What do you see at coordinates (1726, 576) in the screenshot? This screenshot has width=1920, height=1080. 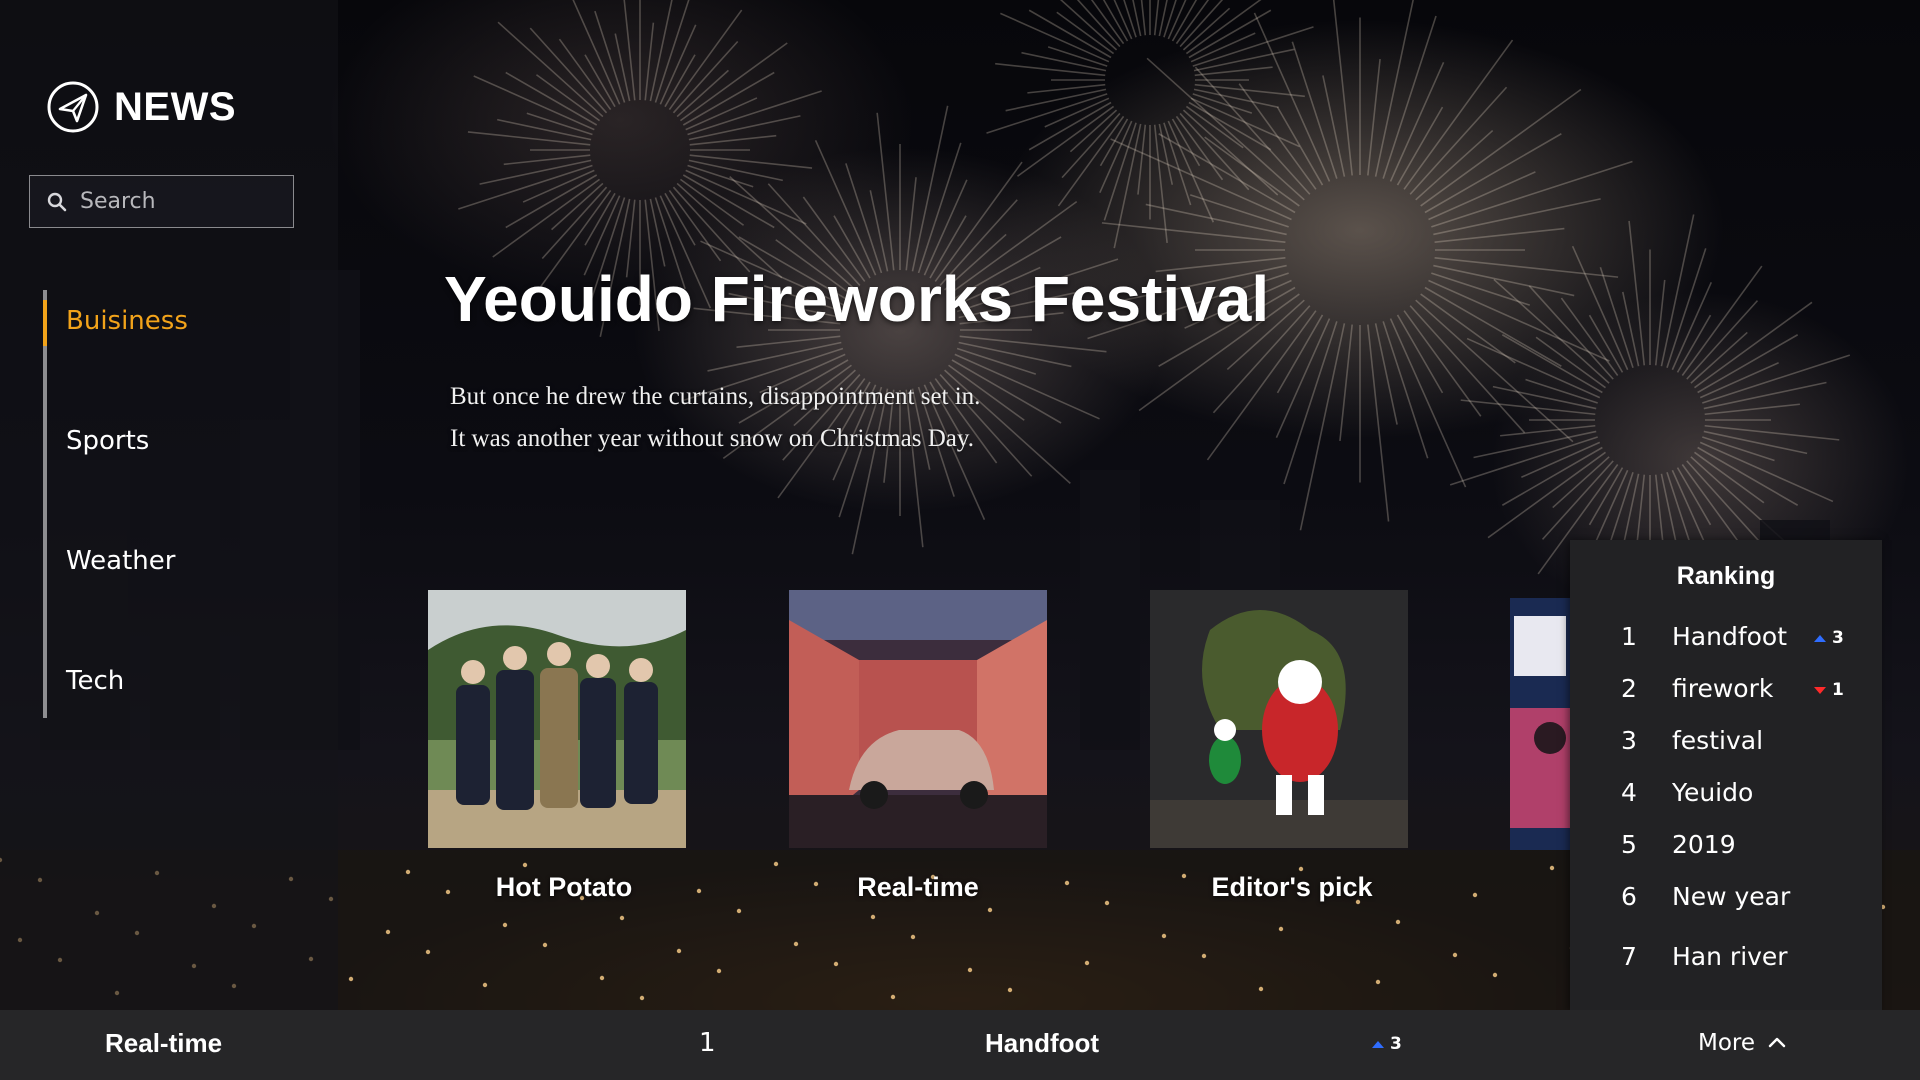 I see `ranking-title: Ranking` at bounding box center [1726, 576].